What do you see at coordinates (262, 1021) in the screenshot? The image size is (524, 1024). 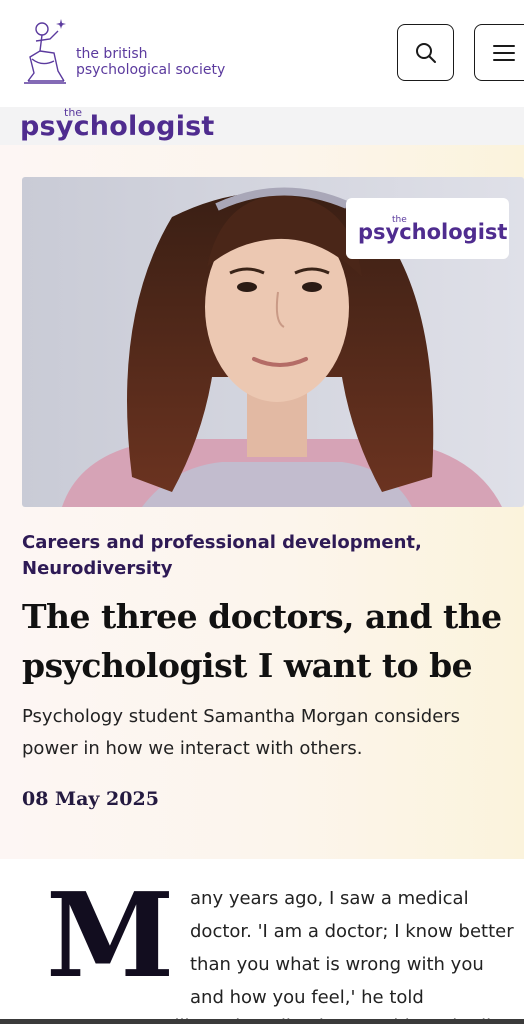 I see `bottom-edge-bar` at bounding box center [262, 1021].